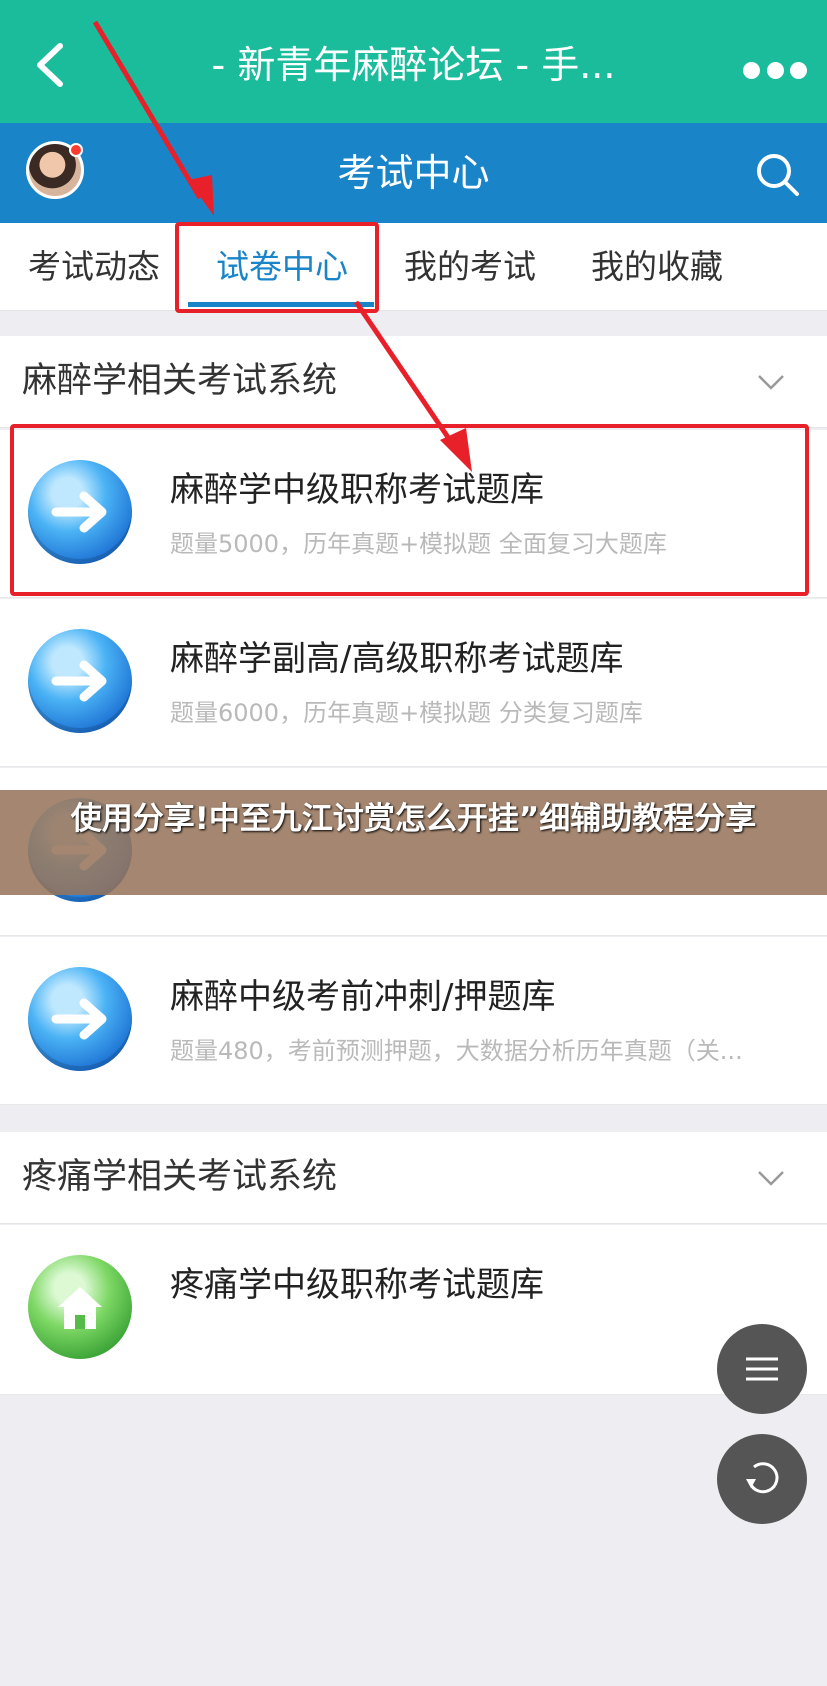  What do you see at coordinates (94, 267) in the screenshot?
I see `tab-exam-news: 考试动态` at bounding box center [94, 267].